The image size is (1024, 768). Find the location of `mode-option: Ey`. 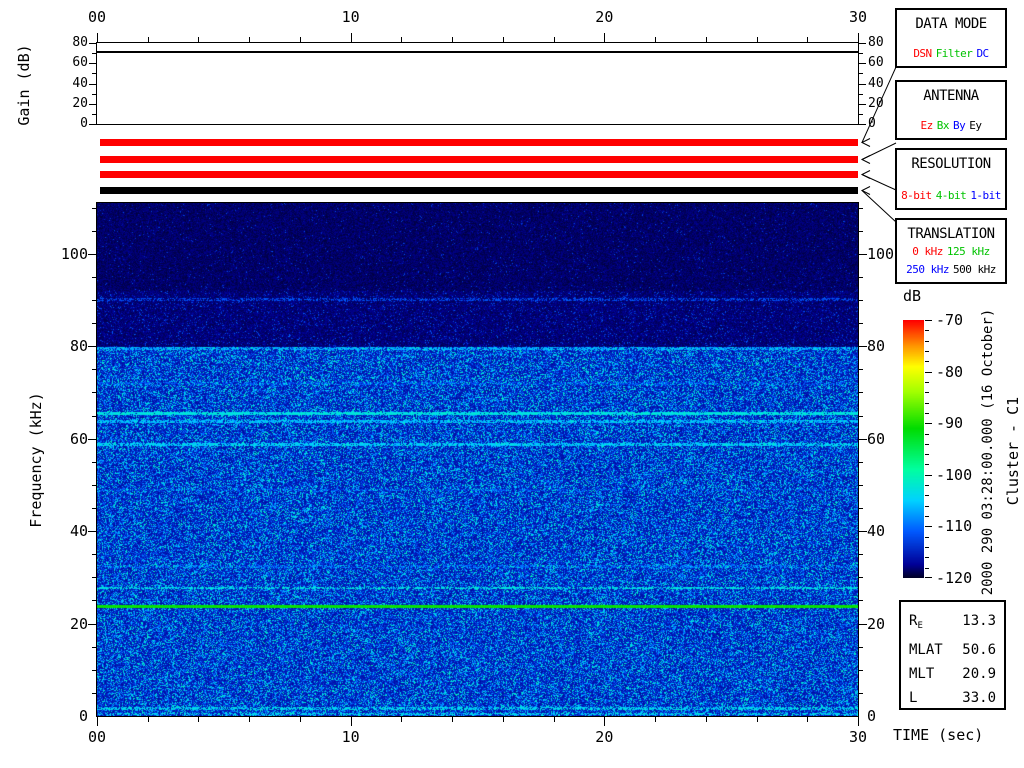

mode-option: Ey is located at coordinates (975, 125).